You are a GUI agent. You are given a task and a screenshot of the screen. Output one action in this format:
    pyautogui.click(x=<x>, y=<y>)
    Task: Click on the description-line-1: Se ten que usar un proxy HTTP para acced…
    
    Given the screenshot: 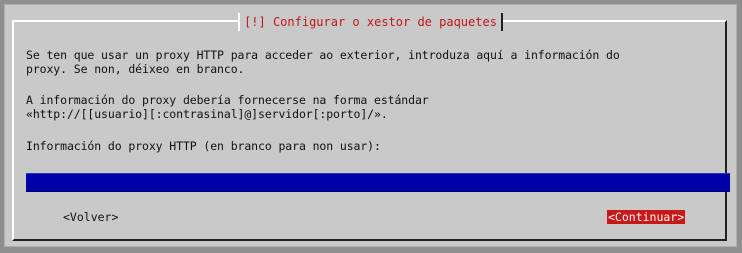 What is the action you would take?
    pyautogui.click(x=323, y=55)
    